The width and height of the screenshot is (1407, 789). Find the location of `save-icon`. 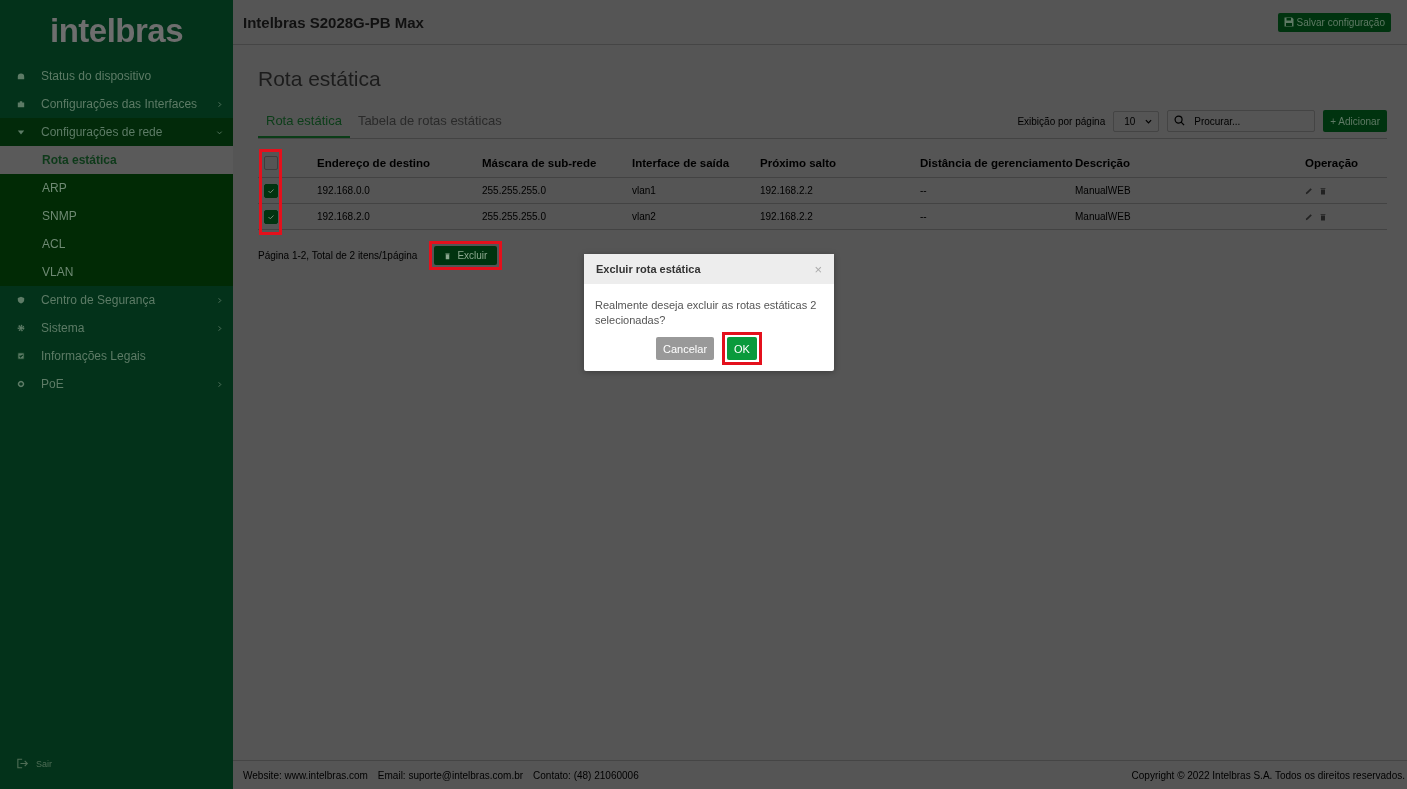

save-icon is located at coordinates (1288, 22).